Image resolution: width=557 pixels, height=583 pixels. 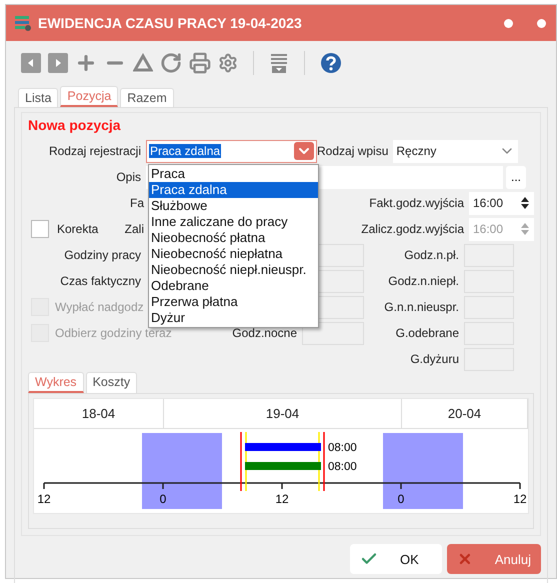 What do you see at coordinates (413, 229) in the screenshot?
I see `field-label: Zalicz.godz.wyjścia` at bounding box center [413, 229].